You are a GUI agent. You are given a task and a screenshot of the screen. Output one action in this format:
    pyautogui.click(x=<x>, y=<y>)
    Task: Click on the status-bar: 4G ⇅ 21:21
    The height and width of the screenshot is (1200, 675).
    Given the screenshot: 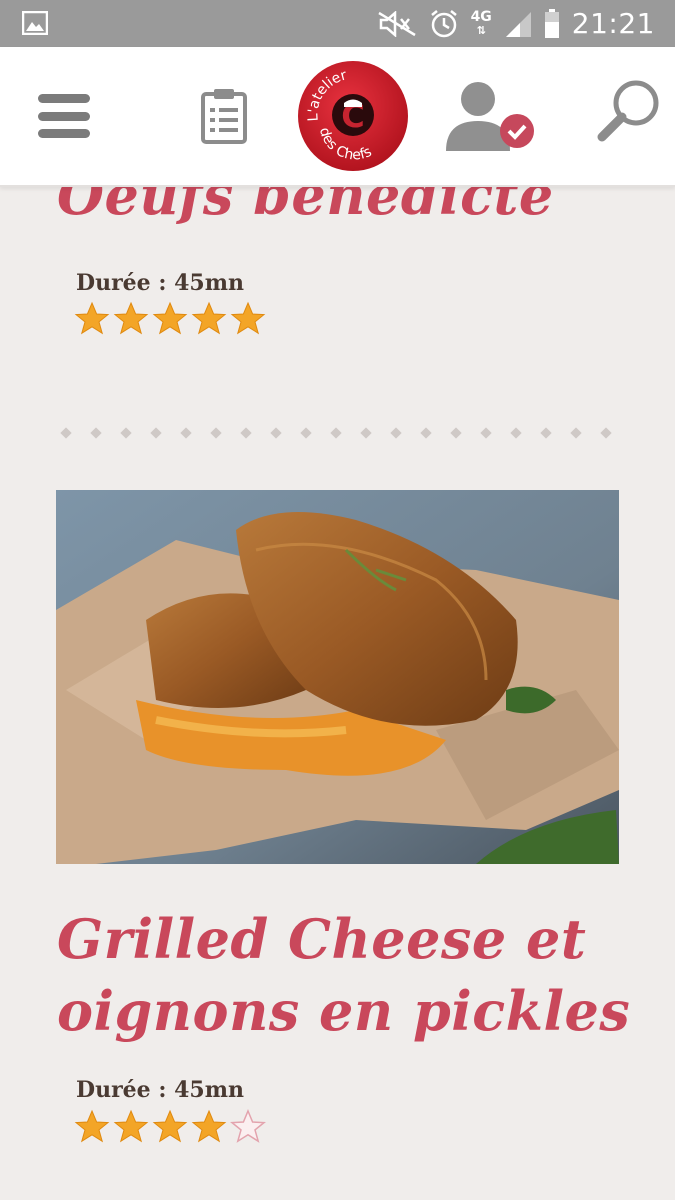 What is the action you would take?
    pyautogui.click(x=337, y=23)
    